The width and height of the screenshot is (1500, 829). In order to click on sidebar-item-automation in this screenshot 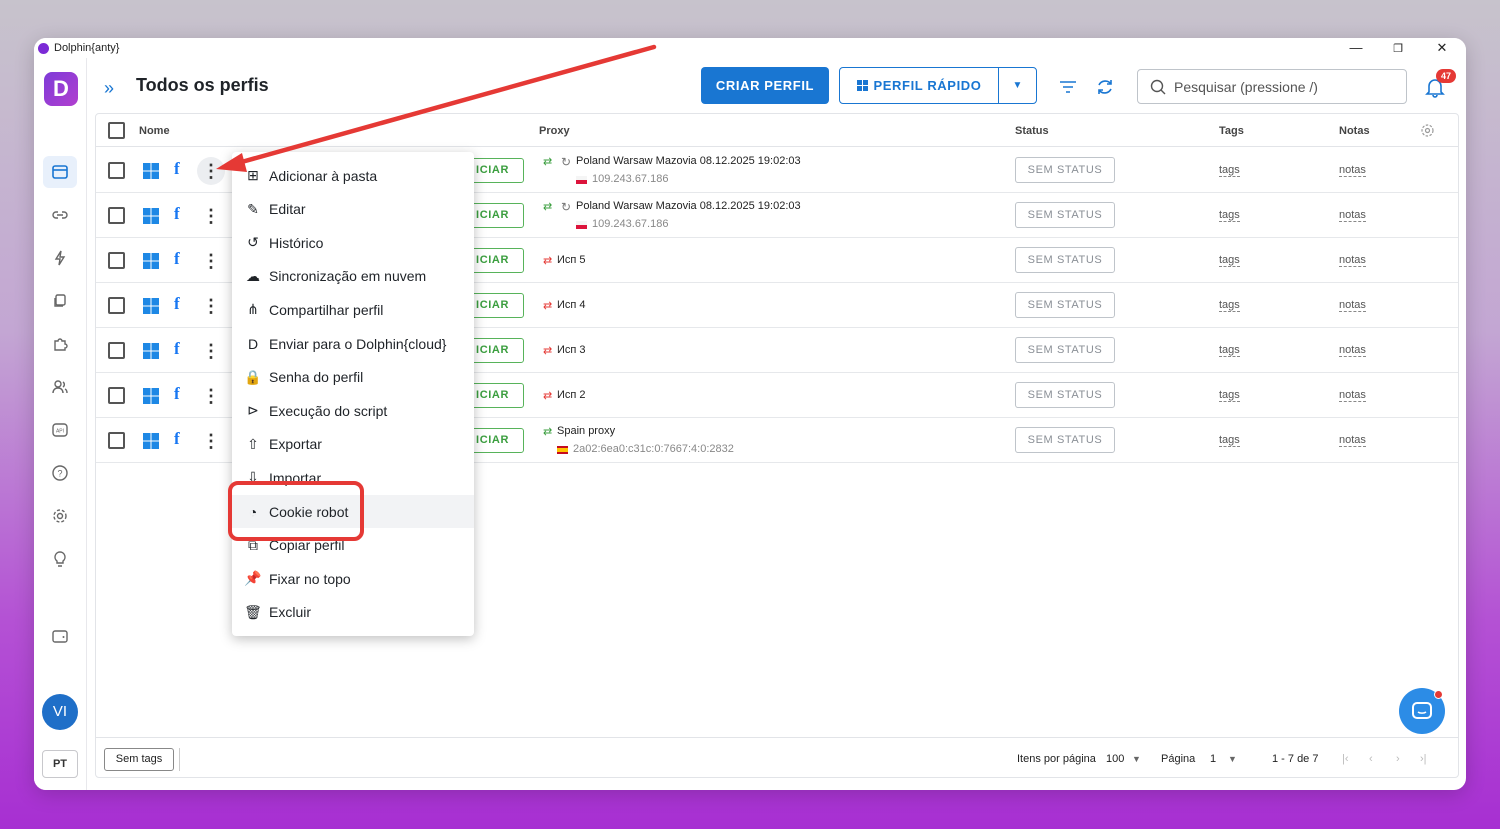, I will do `click(60, 258)`.